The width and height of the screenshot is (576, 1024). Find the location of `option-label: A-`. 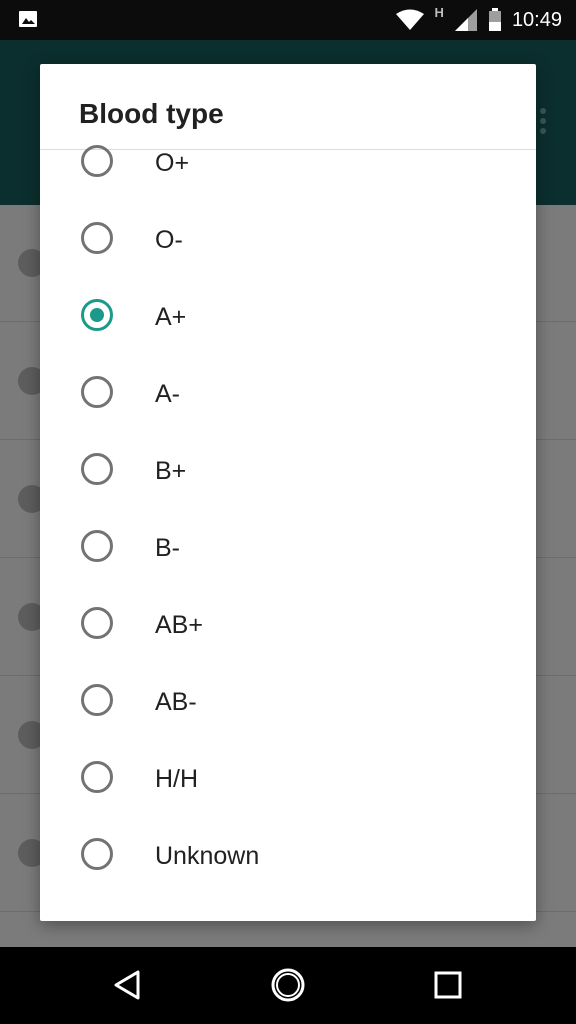

option-label: A- is located at coordinates (167, 394).